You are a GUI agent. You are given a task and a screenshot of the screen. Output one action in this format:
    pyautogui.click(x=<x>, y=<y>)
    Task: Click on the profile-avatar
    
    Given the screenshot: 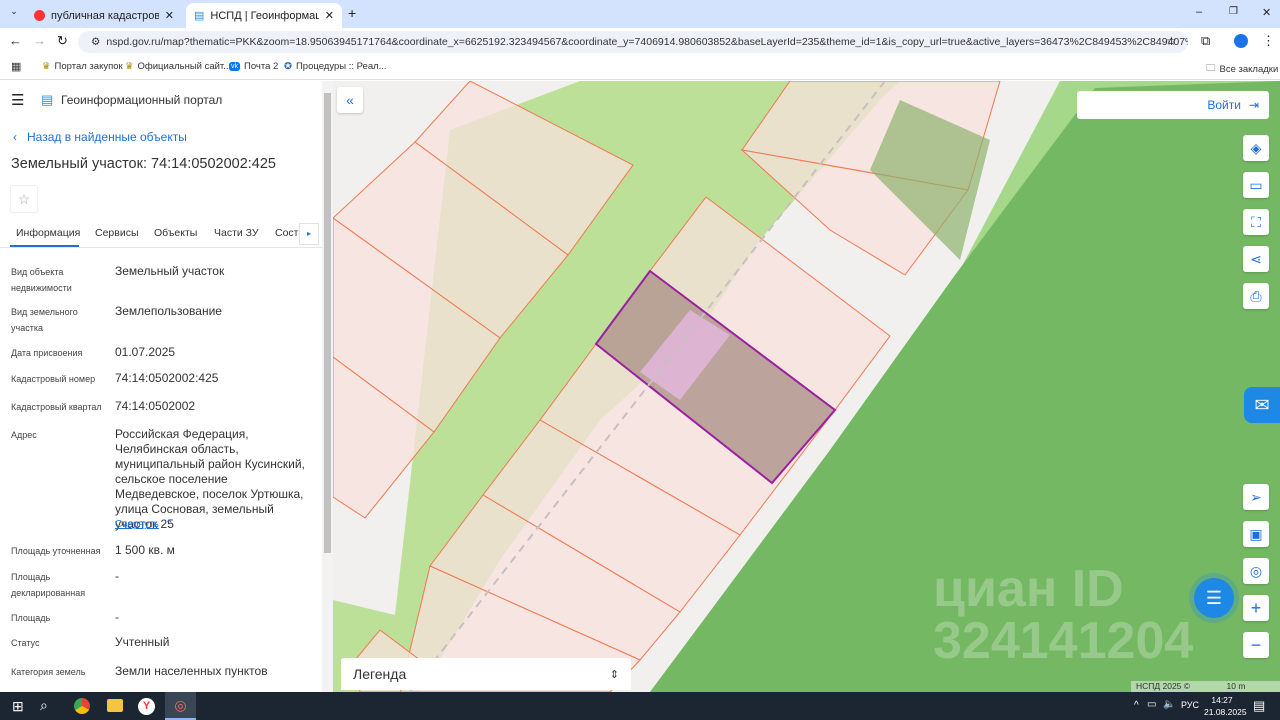 What is the action you would take?
    pyautogui.click(x=1241, y=41)
    